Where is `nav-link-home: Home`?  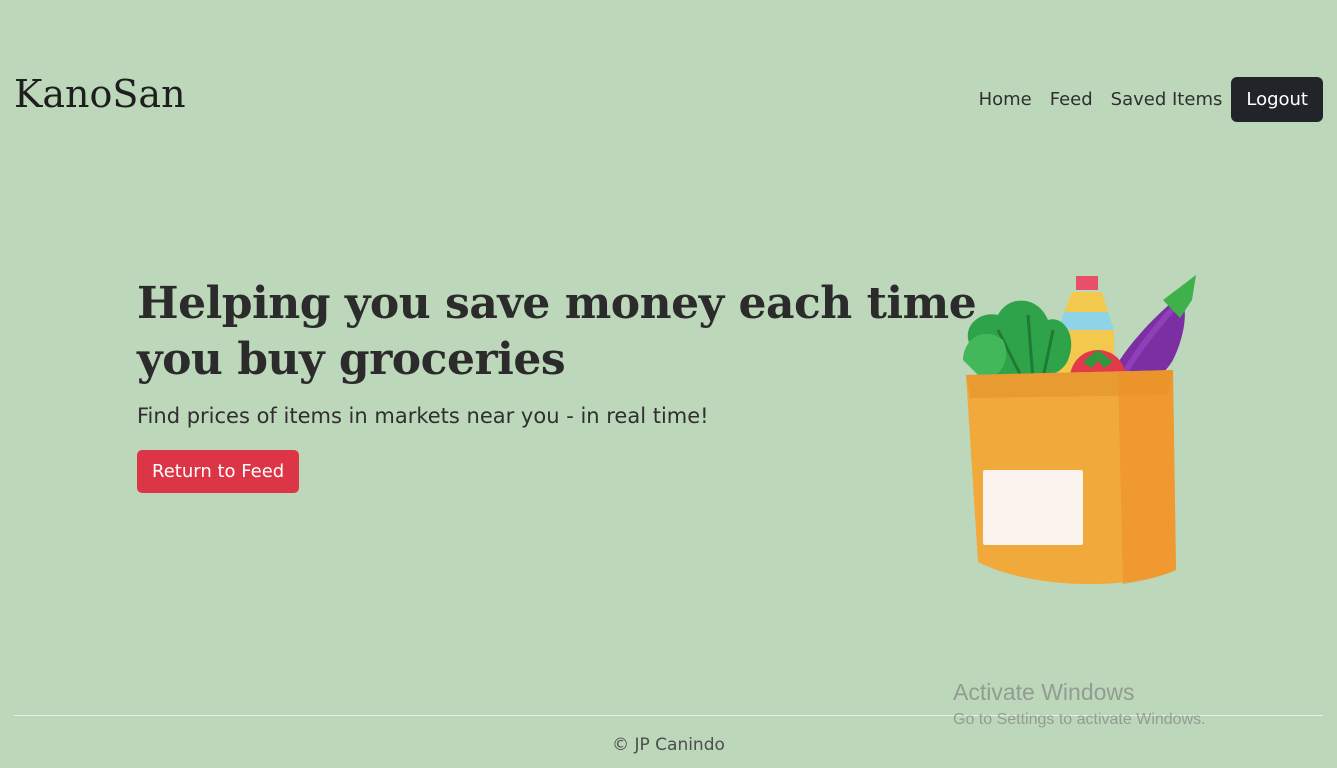 nav-link-home: Home is located at coordinates (1005, 100).